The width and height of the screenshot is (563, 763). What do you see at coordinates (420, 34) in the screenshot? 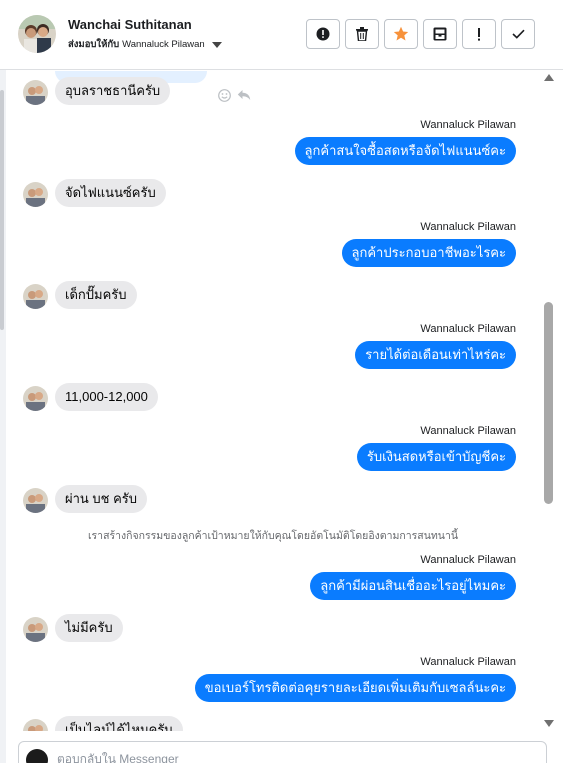
I see `conversation-actions` at bounding box center [420, 34].